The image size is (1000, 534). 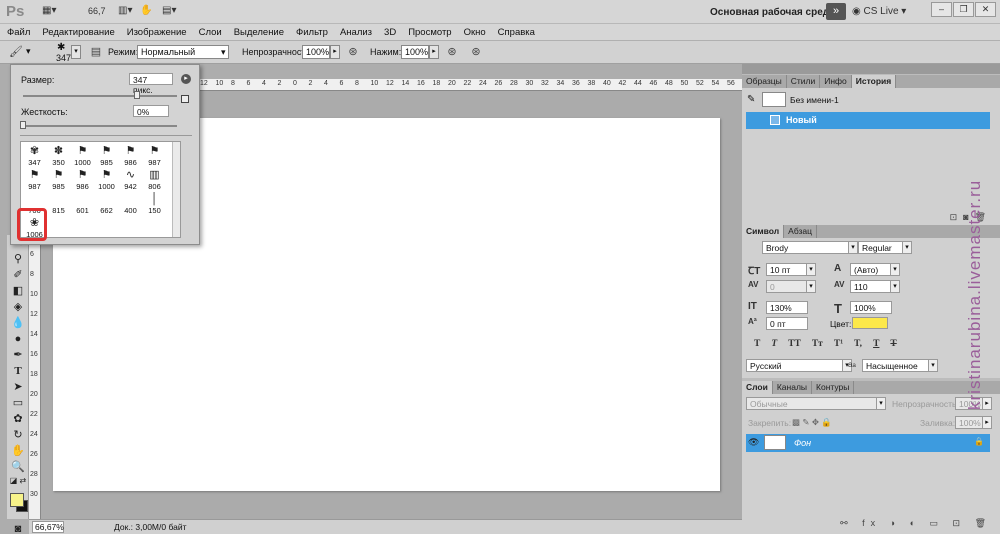 I want to click on underline-button: T, so click(x=876, y=344).